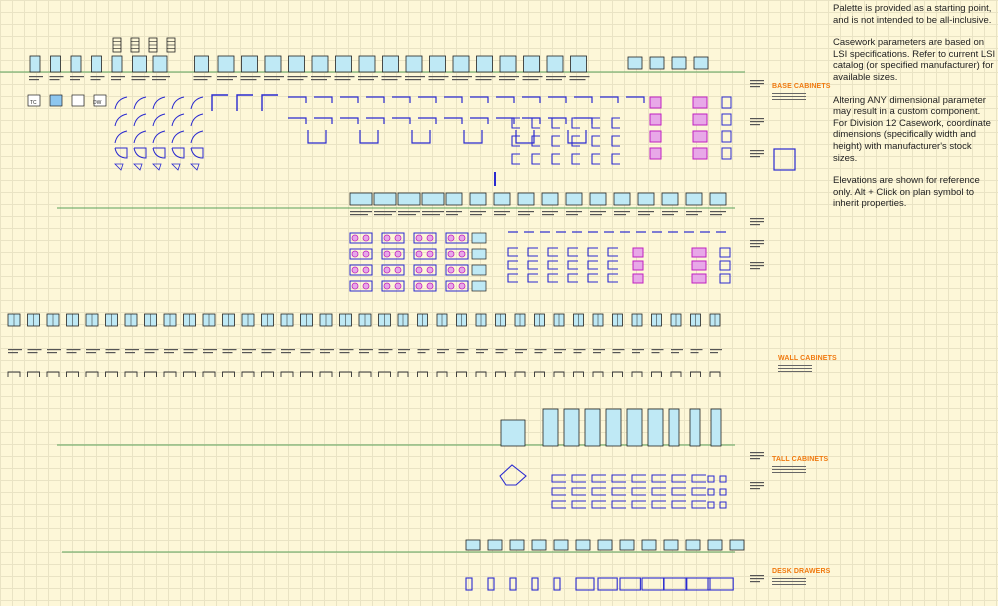 The height and width of the screenshot is (606, 998). What do you see at coordinates (807, 358) in the screenshot?
I see `wall-cabinets-label: WALL CABINETS` at bounding box center [807, 358].